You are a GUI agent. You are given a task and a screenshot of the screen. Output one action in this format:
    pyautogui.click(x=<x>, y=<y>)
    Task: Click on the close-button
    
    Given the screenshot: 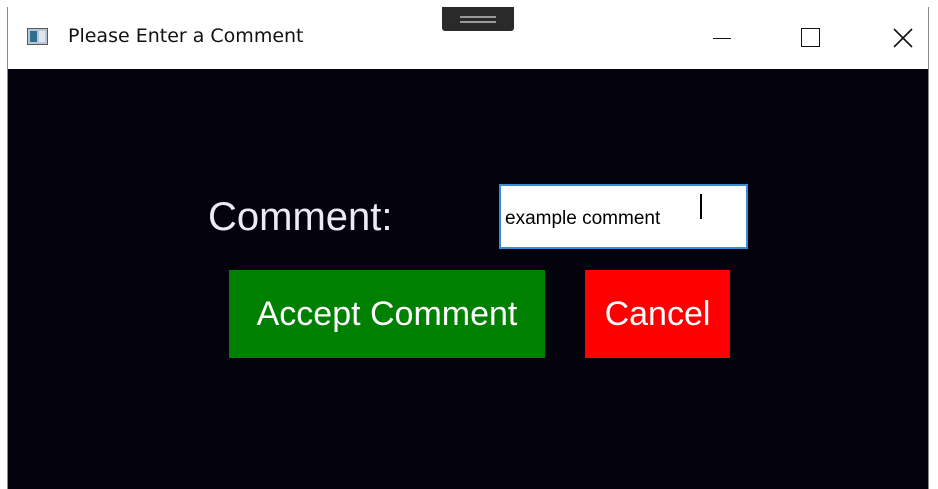 What is the action you would take?
    pyautogui.click(x=903, y=36)
    